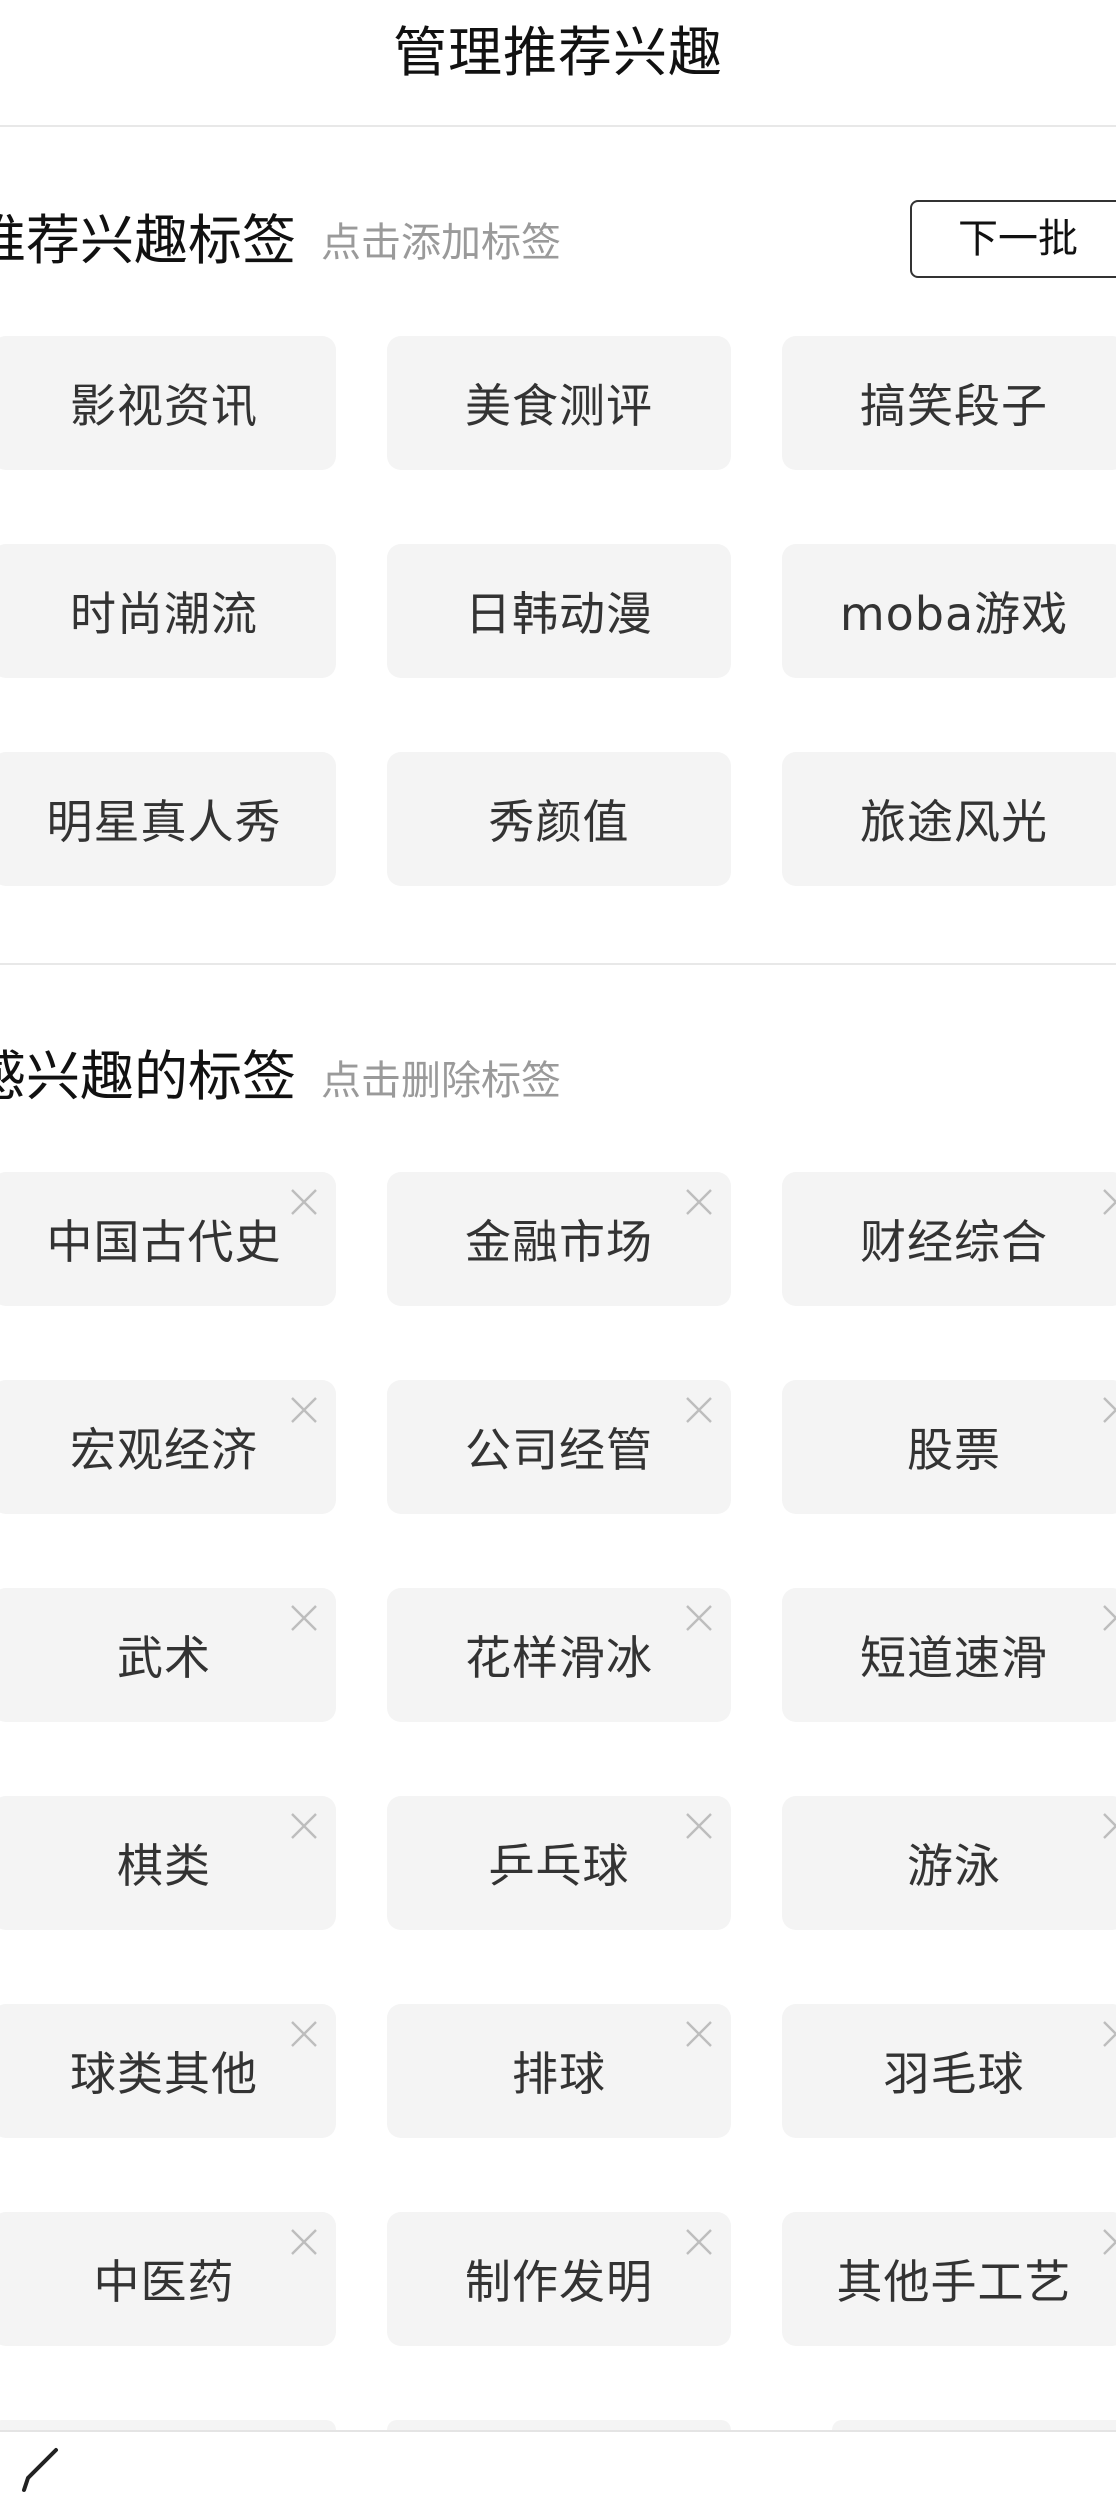 The width and height of the screenshot is (1116, 2496). Describe the element at coordinates (954, 1242) in the screenshot. I see `tag-label: 财经综合` at that location.